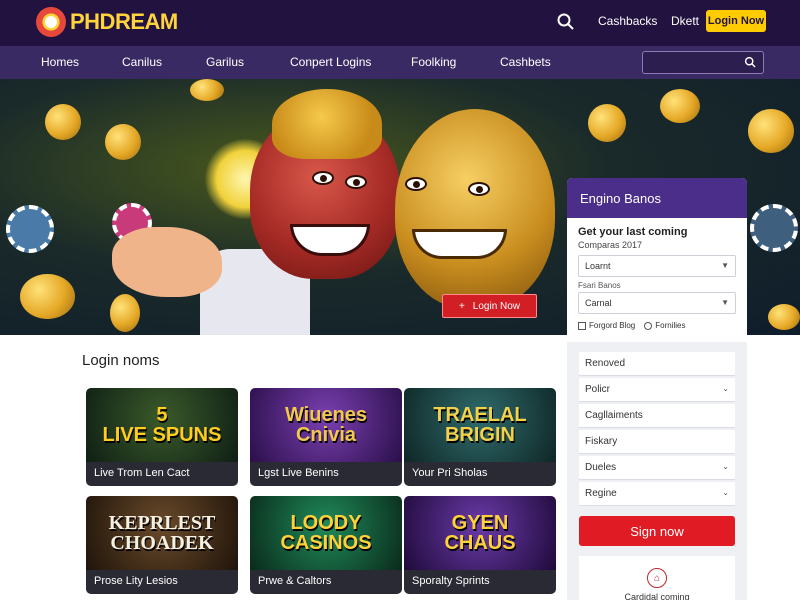 The height and width of the screenshot is (600, 800). Describe the element at coordinates (225, 62) in the screenshot. I see `nav-item-garilus: Garilus` at that location.